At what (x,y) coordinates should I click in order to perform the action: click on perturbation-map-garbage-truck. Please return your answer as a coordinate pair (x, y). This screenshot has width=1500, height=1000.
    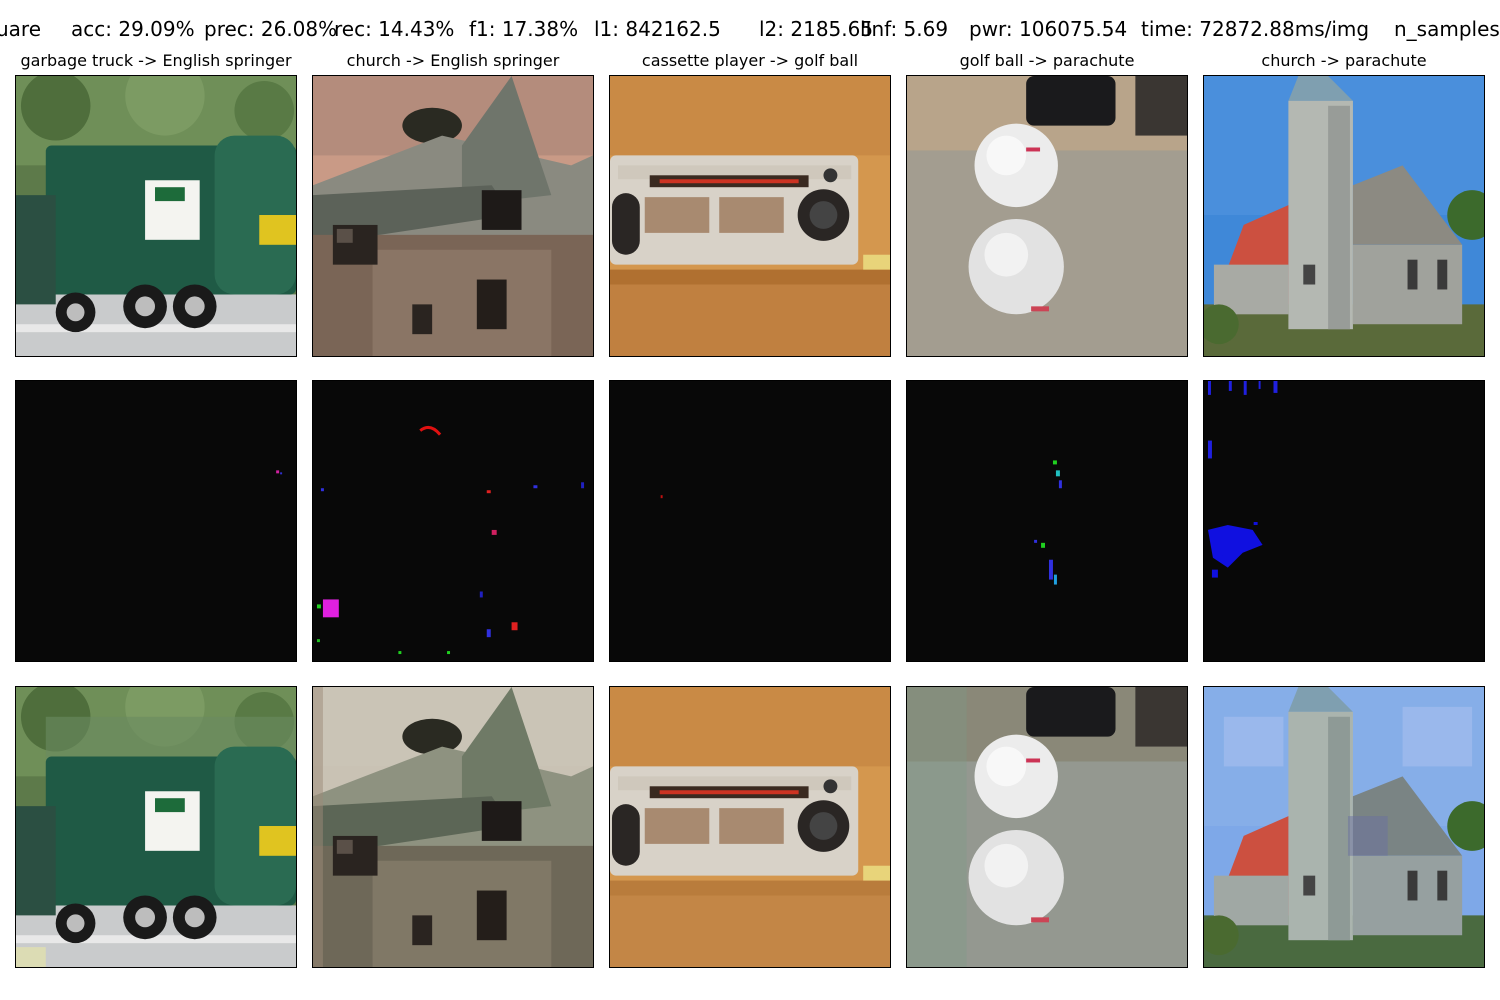
    Looking at the image, I should click on (156, 521).